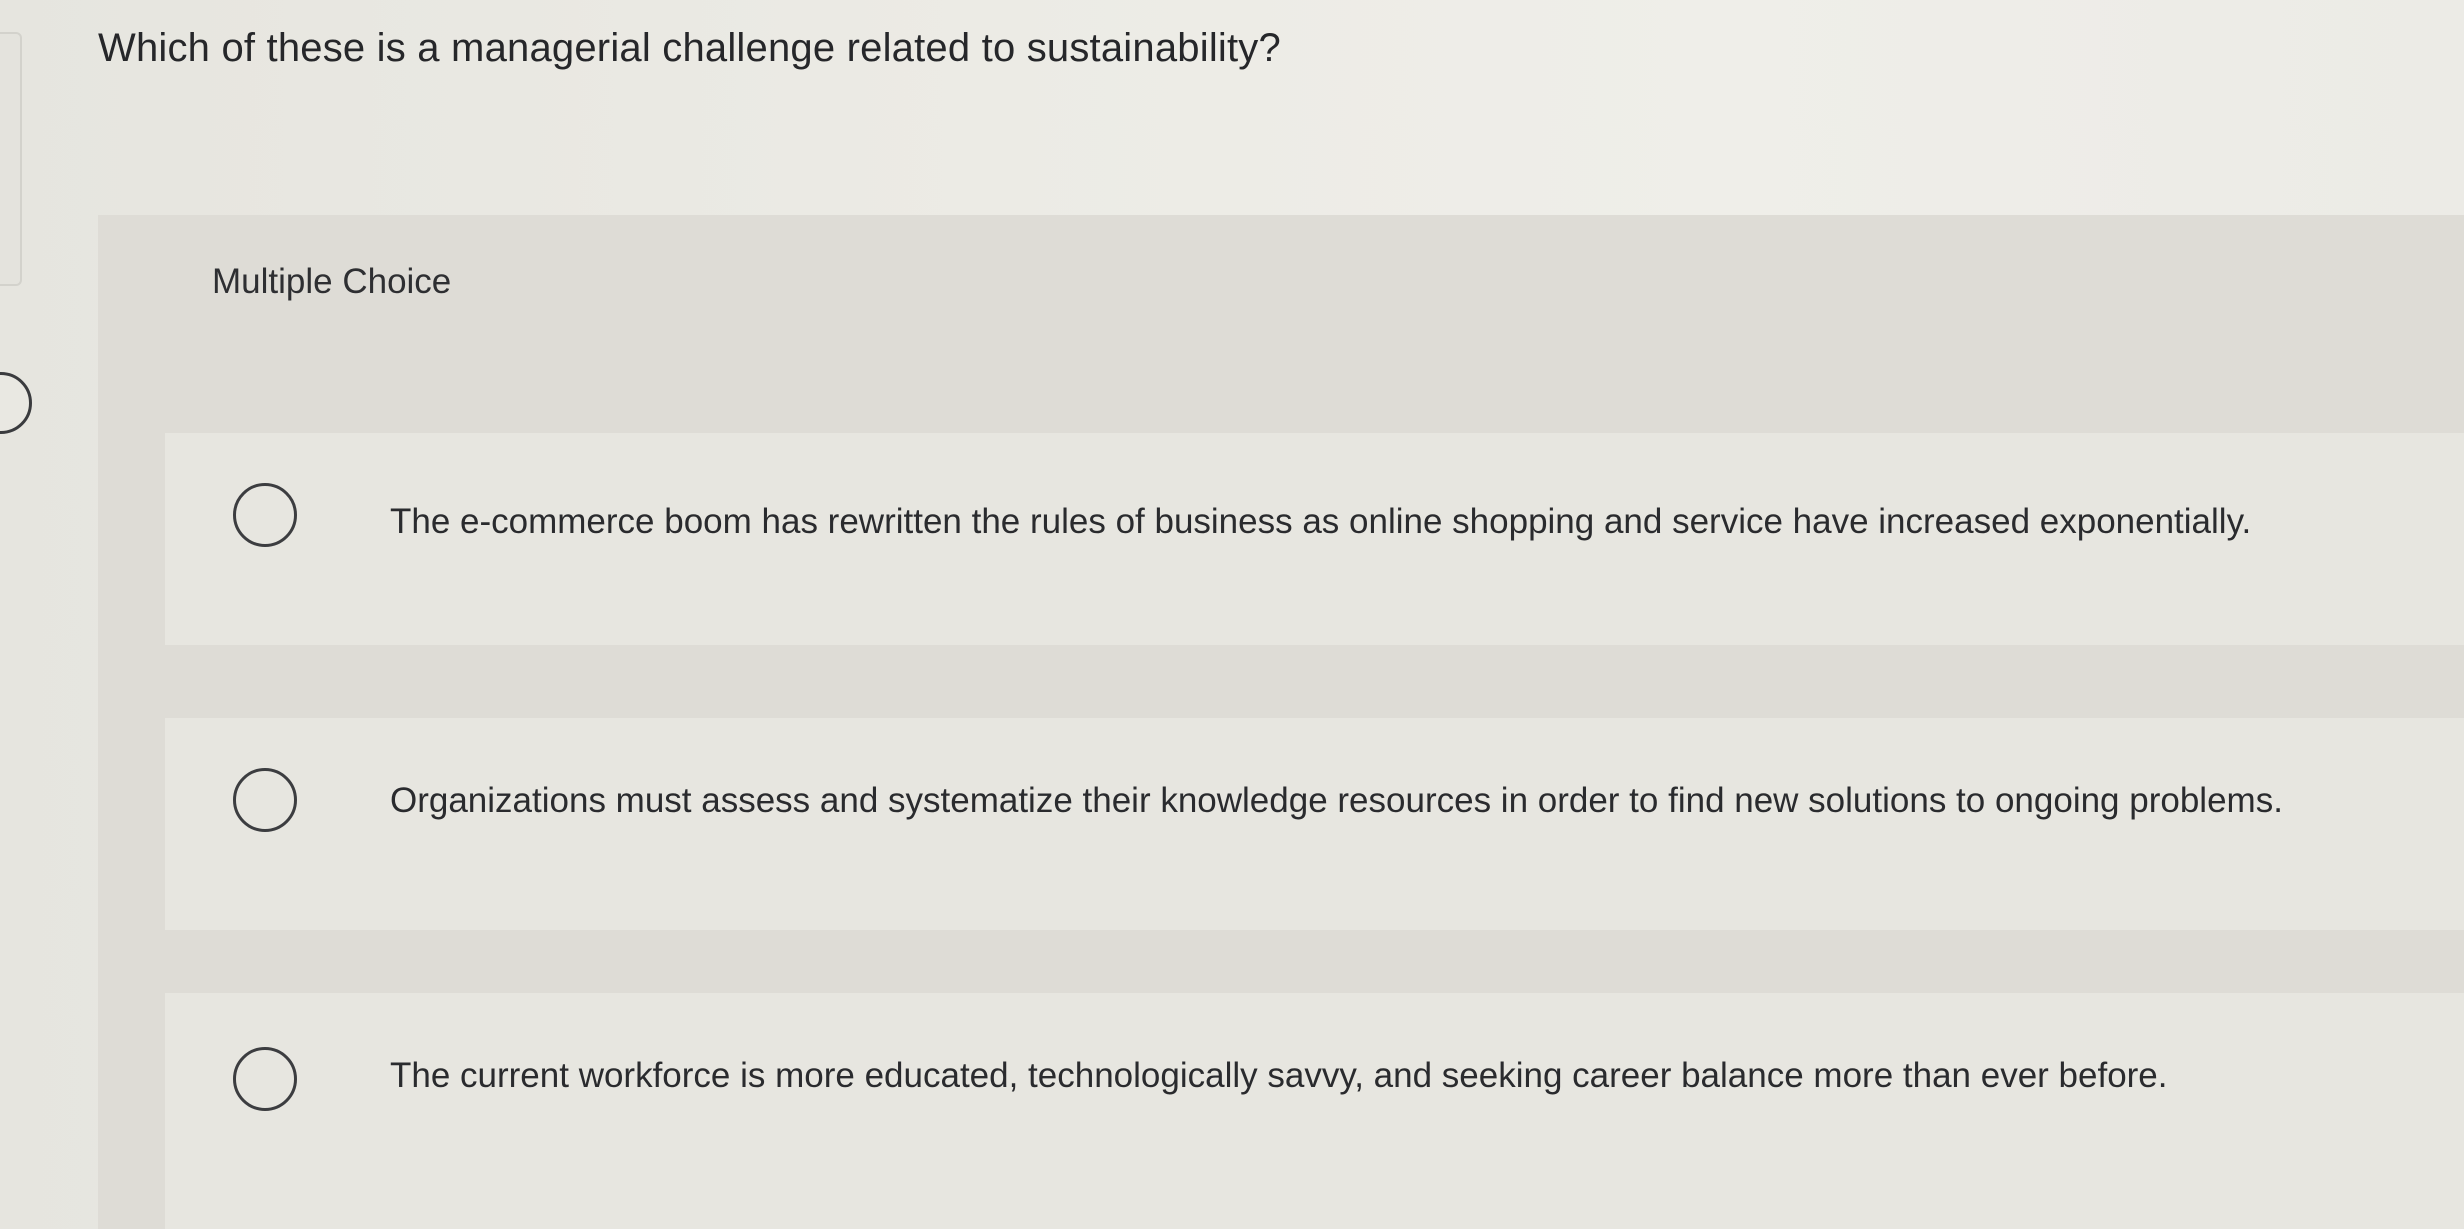 This screenshot has width=2464, height=1229. Describe the element at coordinates (332, 281) in the screenshot. I see `question-type-label: Multiple Choice` at that location.